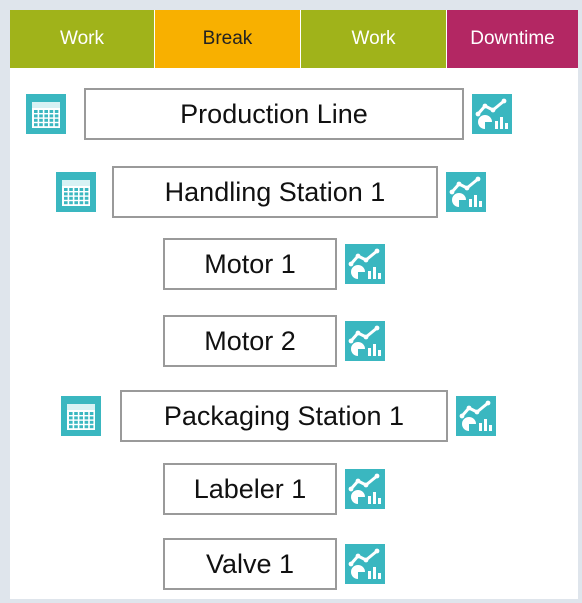  I want to click on tab-downtime: Downtime, so click(512, 39).